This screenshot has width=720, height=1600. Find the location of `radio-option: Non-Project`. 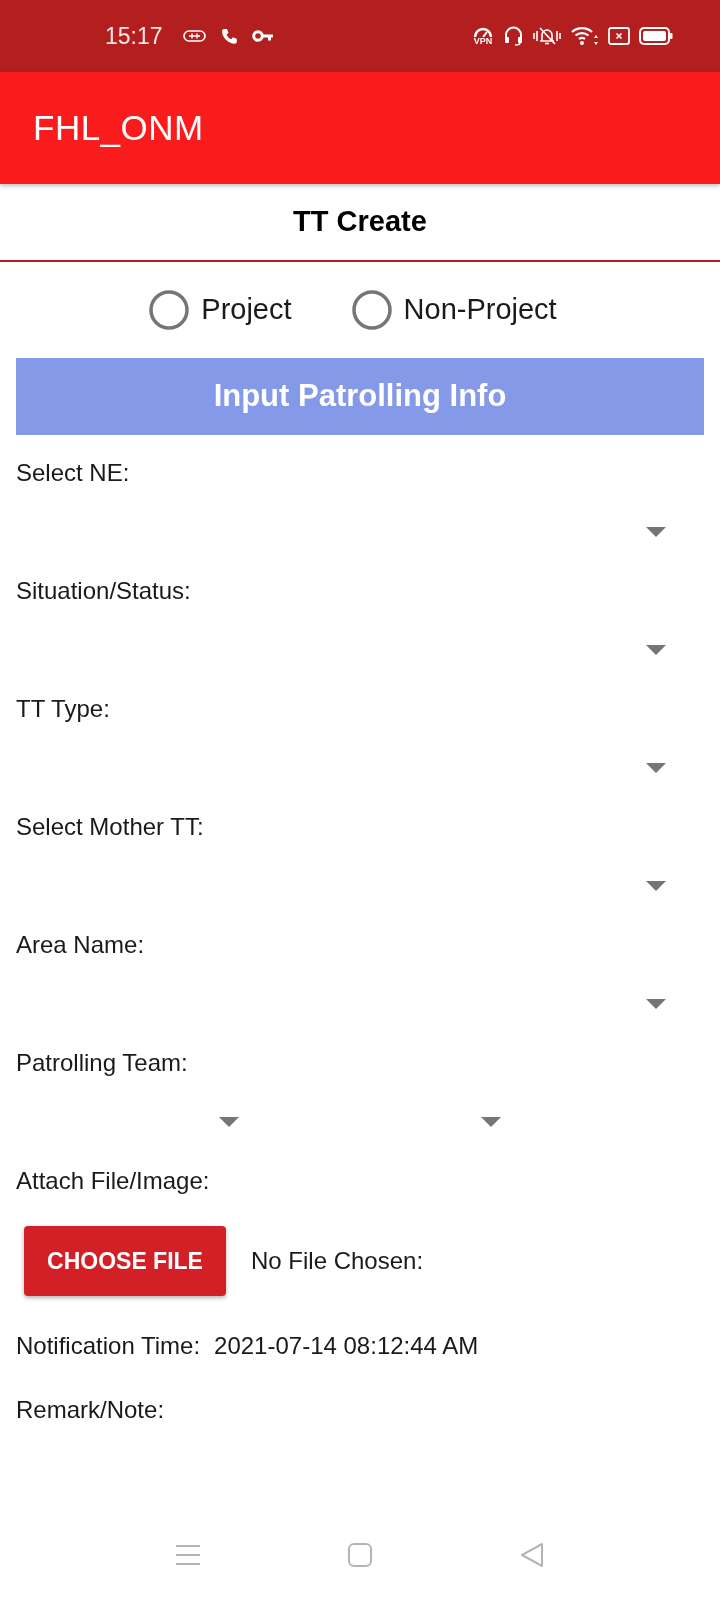

radio-option: Non-Project is located at coordinates (454, 310).